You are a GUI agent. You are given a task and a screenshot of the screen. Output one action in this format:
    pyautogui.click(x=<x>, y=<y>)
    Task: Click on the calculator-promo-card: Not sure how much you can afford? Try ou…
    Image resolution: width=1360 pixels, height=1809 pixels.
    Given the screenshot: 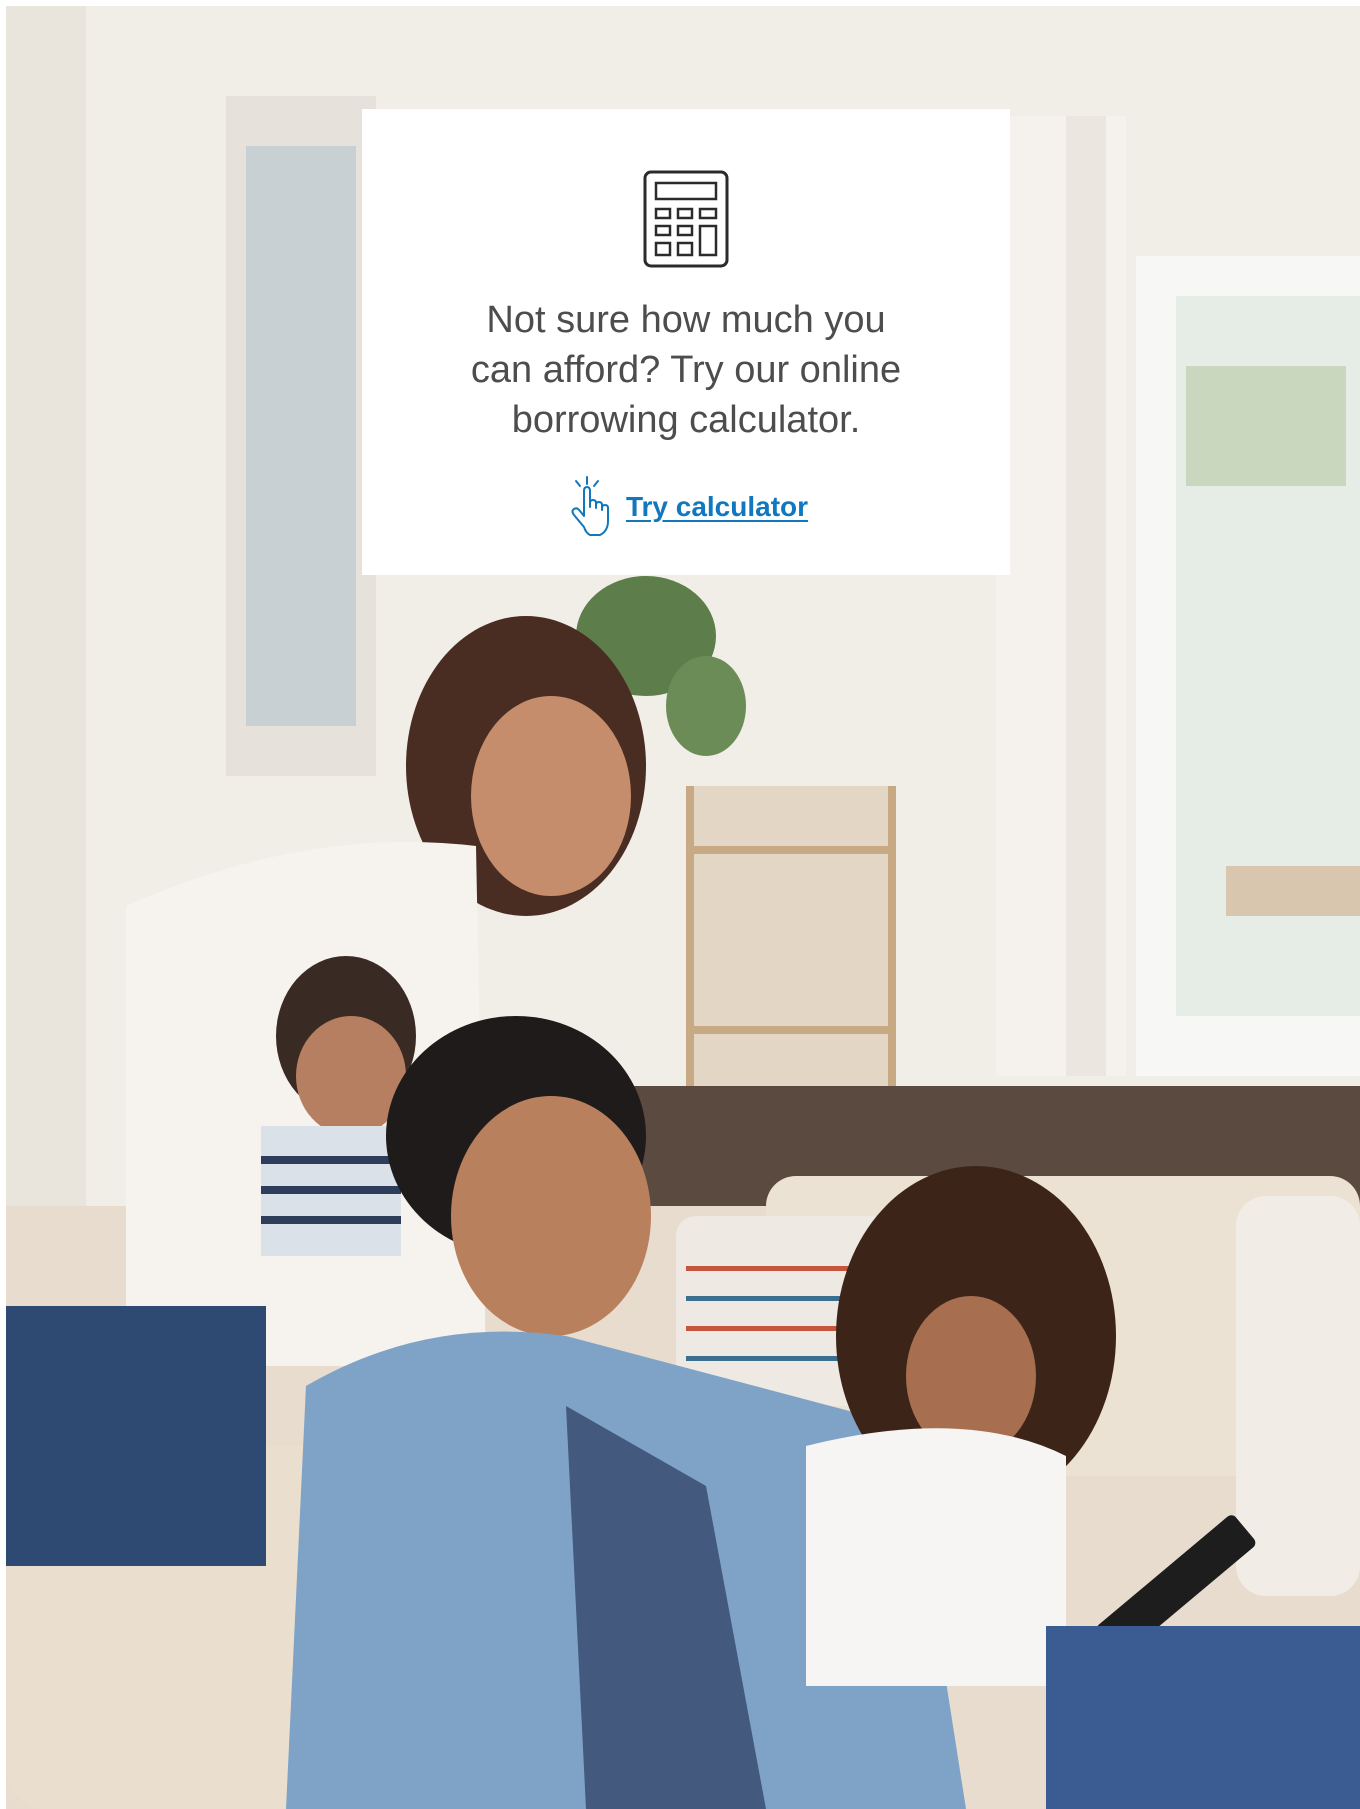 What is the action you would take?
    pyautogui.click(x=686, y=342)
    